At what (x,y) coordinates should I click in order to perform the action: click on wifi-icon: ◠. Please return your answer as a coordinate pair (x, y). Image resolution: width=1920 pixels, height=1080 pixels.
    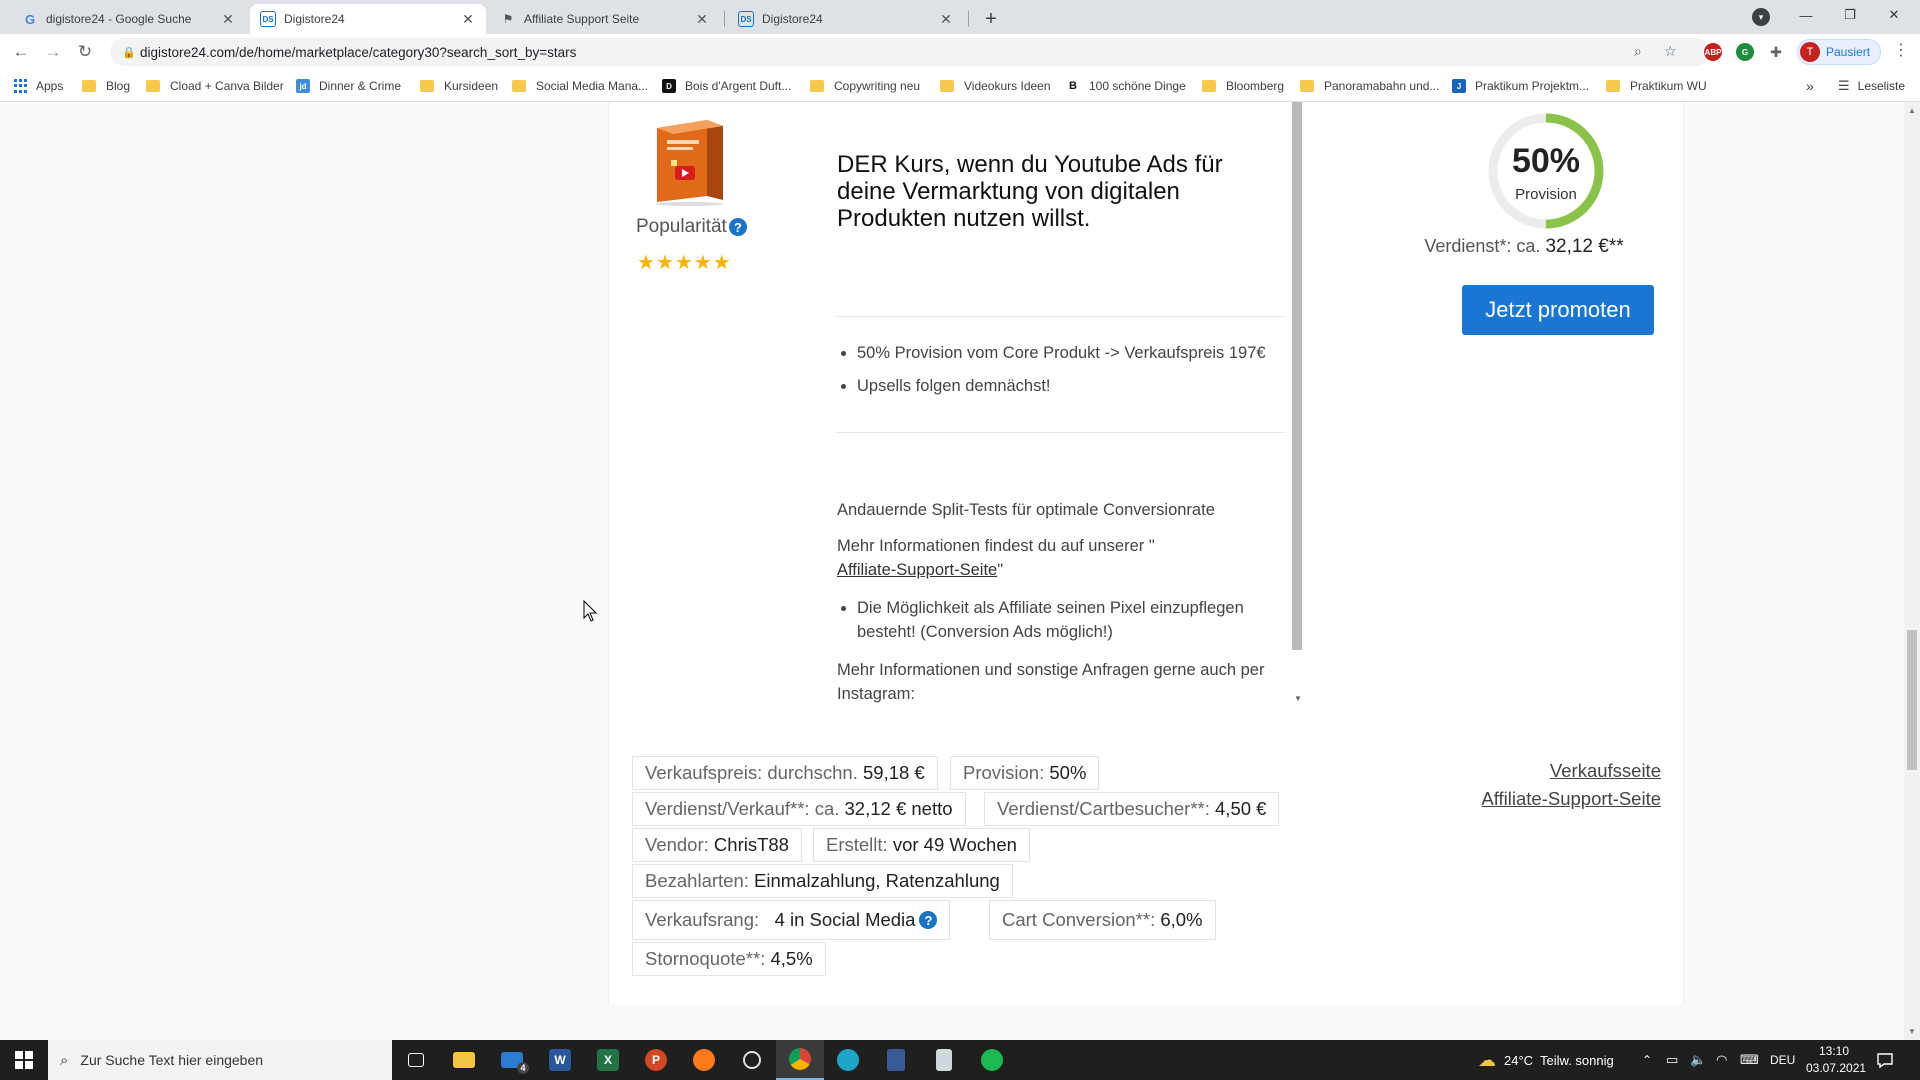
    Looking at the image, I should click on (1721, 1060).